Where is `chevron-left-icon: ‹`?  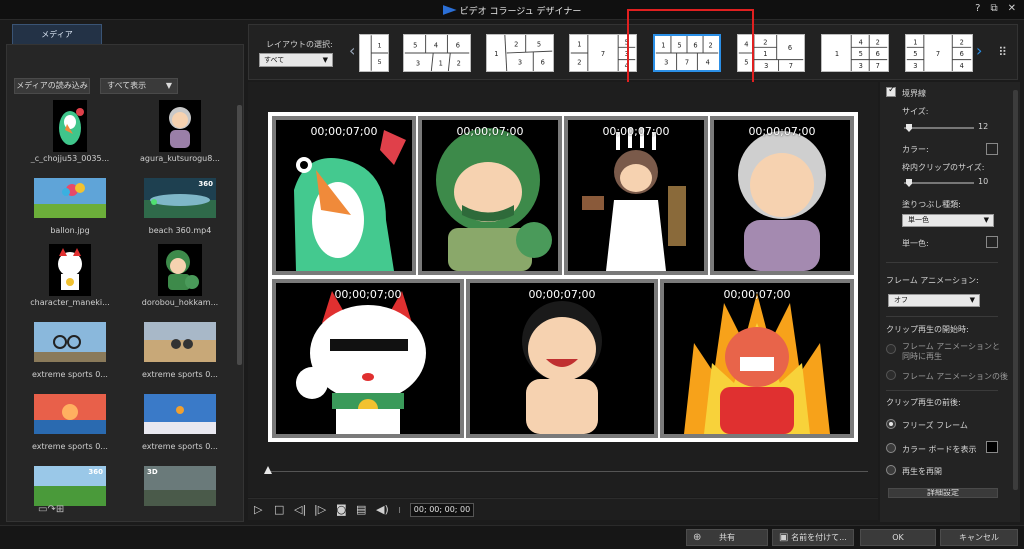 chevron-left-icon: ‹ is located at coordinates (352, 50).